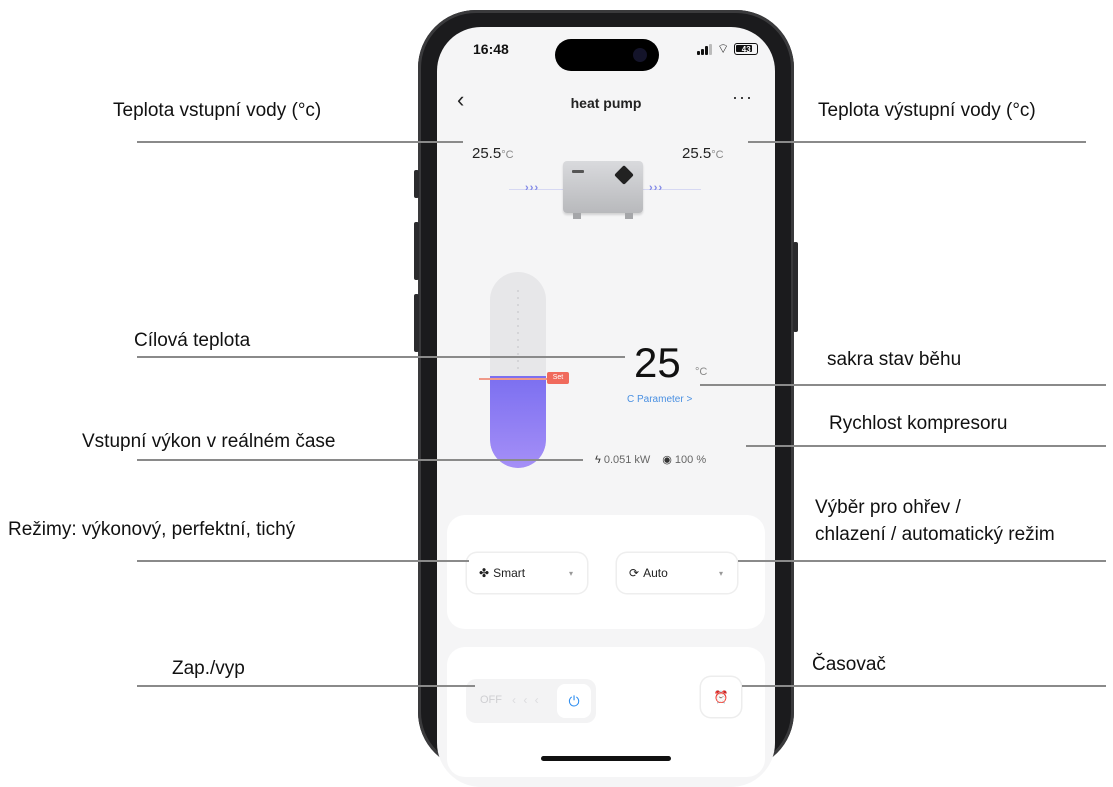  I want to click on compressor-speed-annotation: Rychlost kompresoru, so click(918, 423).